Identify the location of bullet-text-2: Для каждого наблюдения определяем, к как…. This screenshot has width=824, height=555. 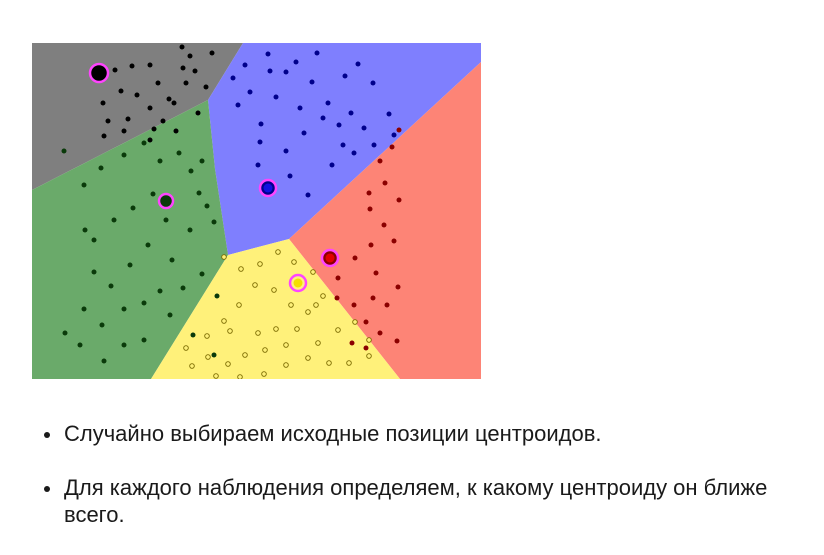
(416, 501).